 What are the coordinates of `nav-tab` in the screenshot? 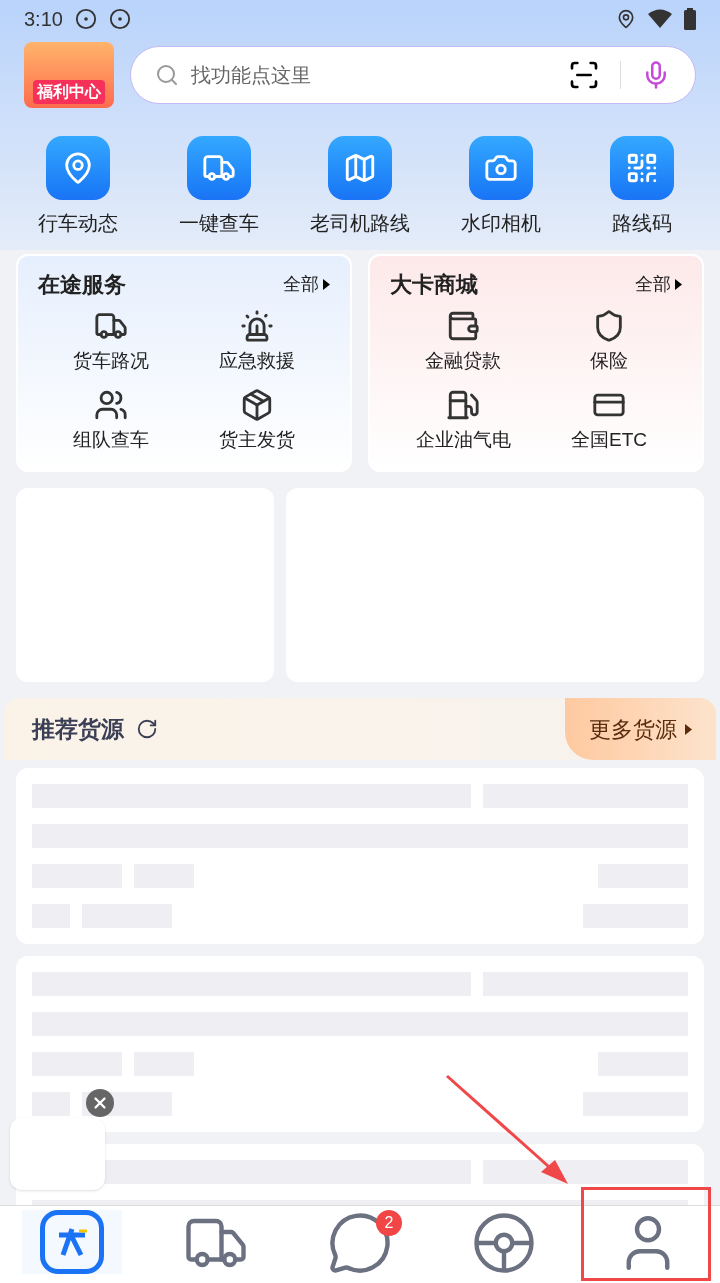 It's located at (72, 1242).